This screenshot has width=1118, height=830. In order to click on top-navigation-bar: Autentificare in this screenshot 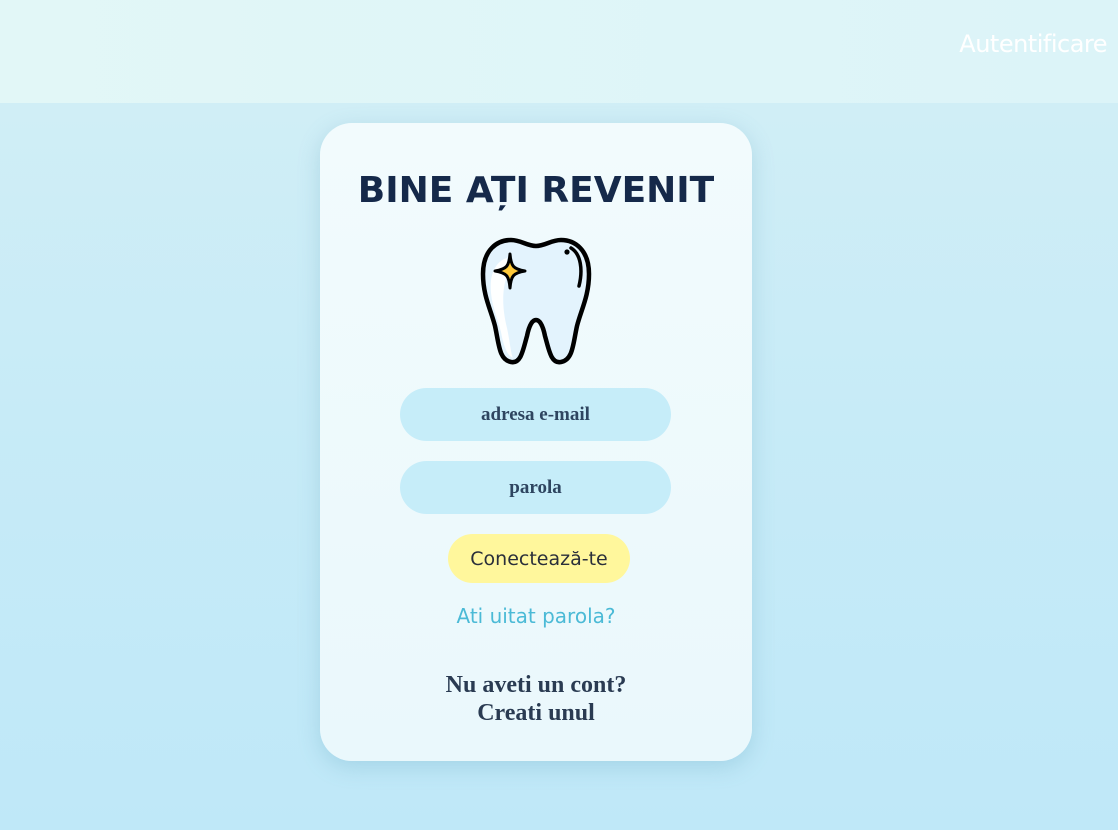, I will do `click(559, 51)`.